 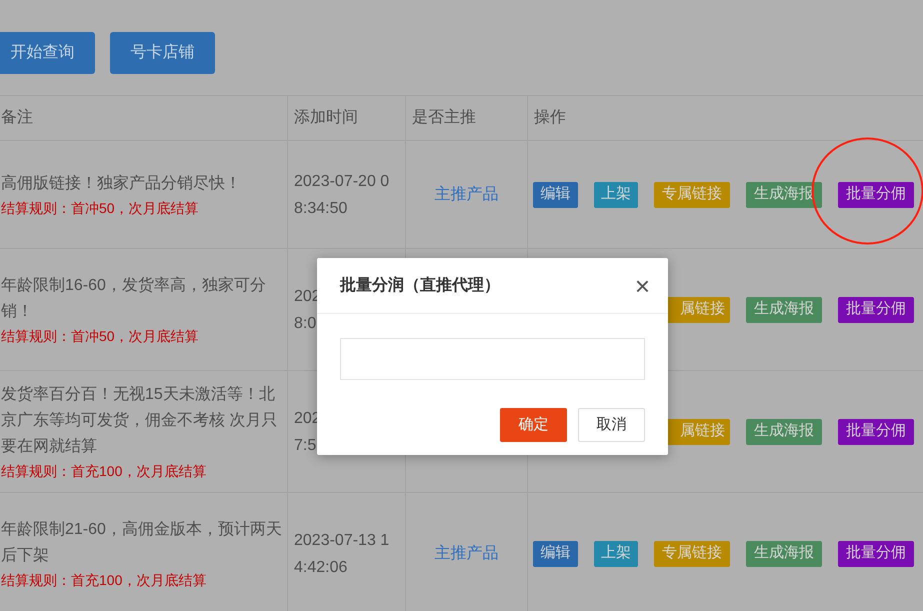 What do you see at coordinates (47, 53) in the screenshot?
I see `toolbar-button: 开始查询` at bounding box center [47, 53].